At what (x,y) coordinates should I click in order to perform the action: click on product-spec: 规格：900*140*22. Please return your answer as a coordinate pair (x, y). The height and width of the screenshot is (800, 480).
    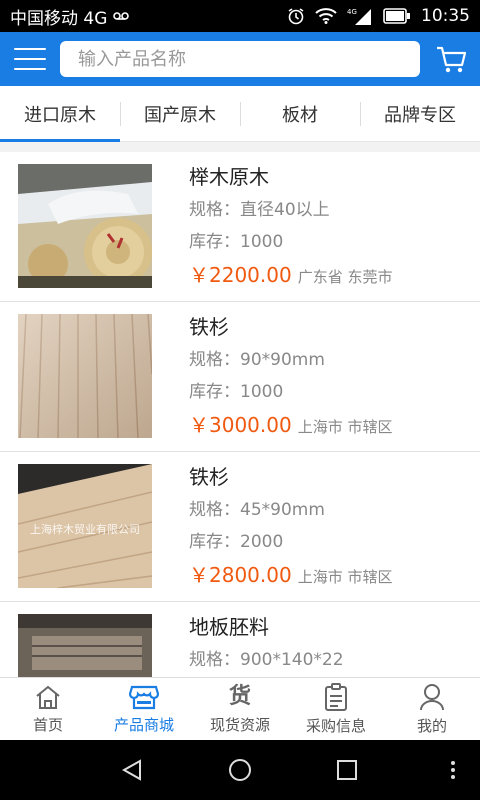
    Looking at the image, I should click on (266, 660).